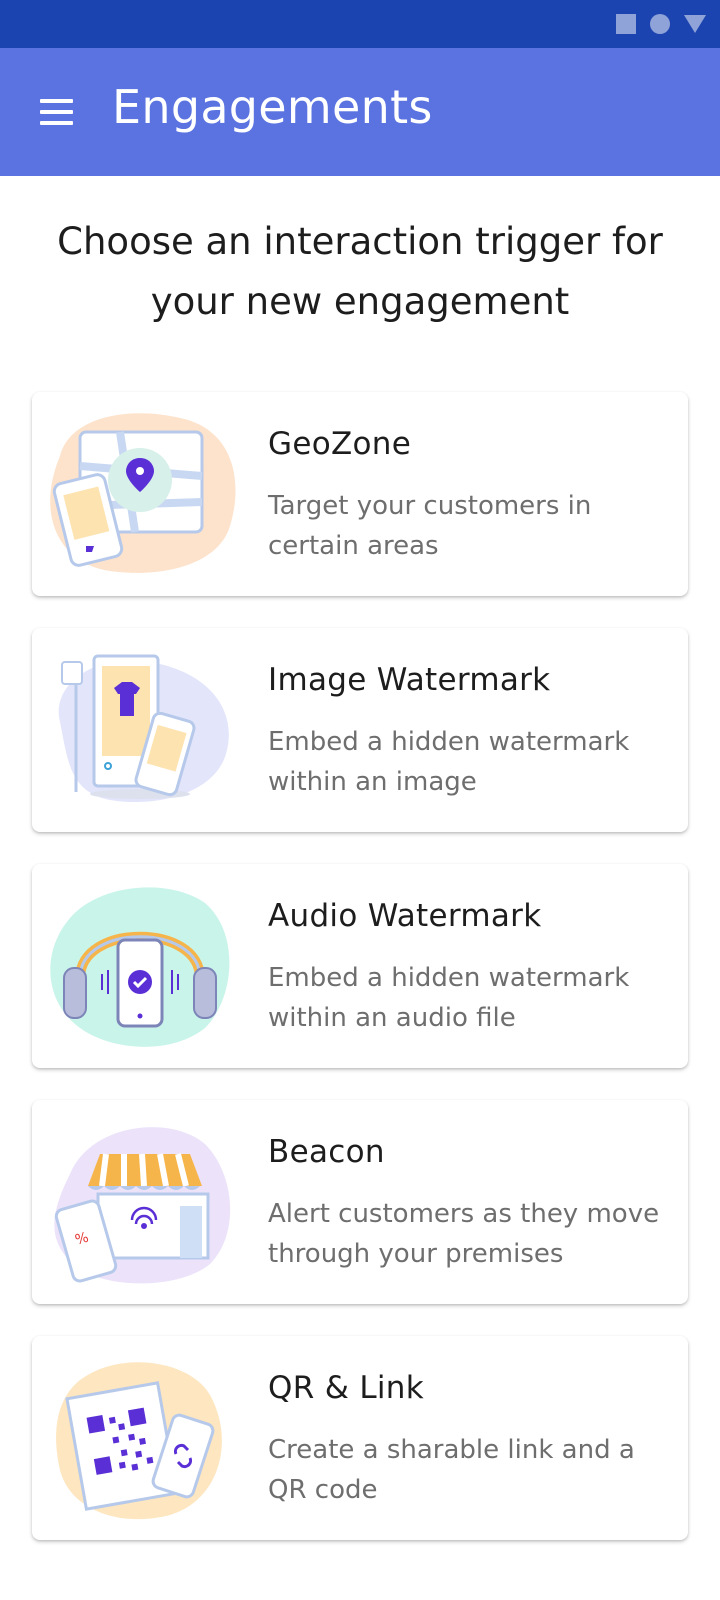 Image resolution: width=720 pixels, height=1600 pixels. What do you see at coordinates (626, 24) in the screenshot?
I see `square-icon` at bounding box center [626, 24].